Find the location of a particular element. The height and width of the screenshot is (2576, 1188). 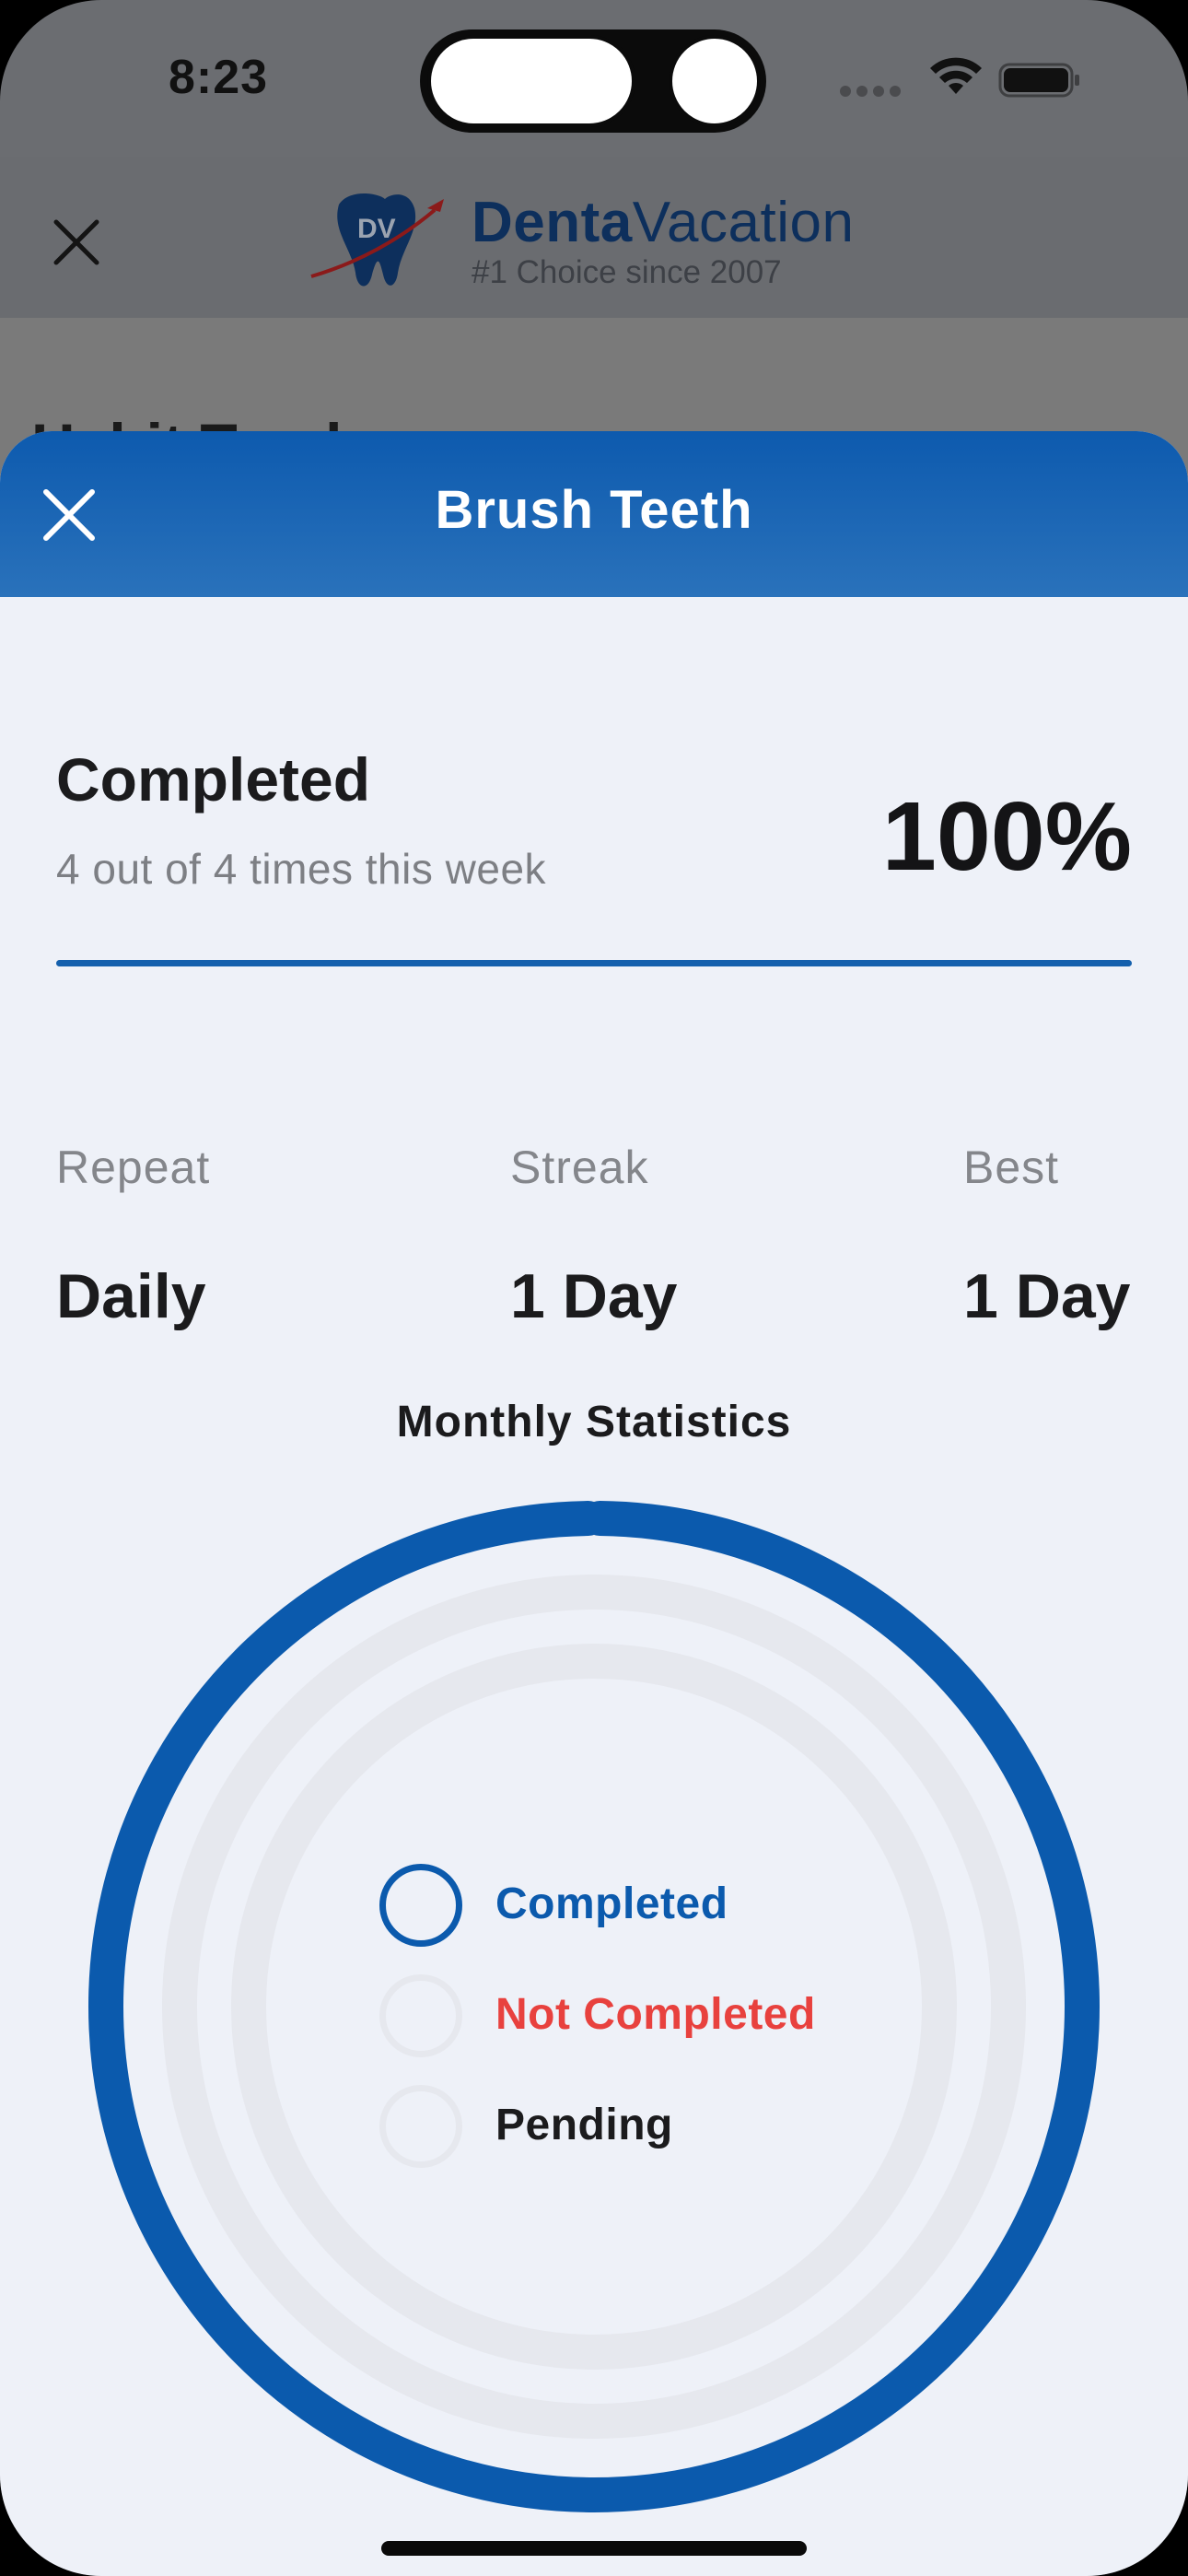

status-indicators is located at coordinates (964, 80).